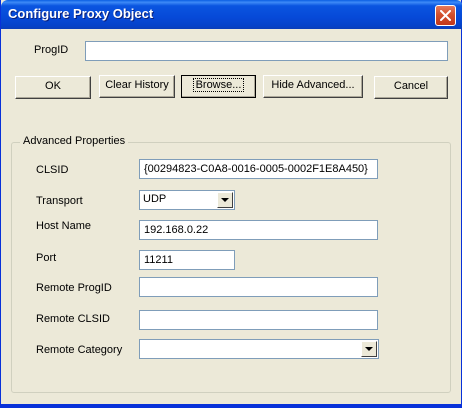 The image size is (462, 408). I want to click on remote-category-select, so click(259, 349).